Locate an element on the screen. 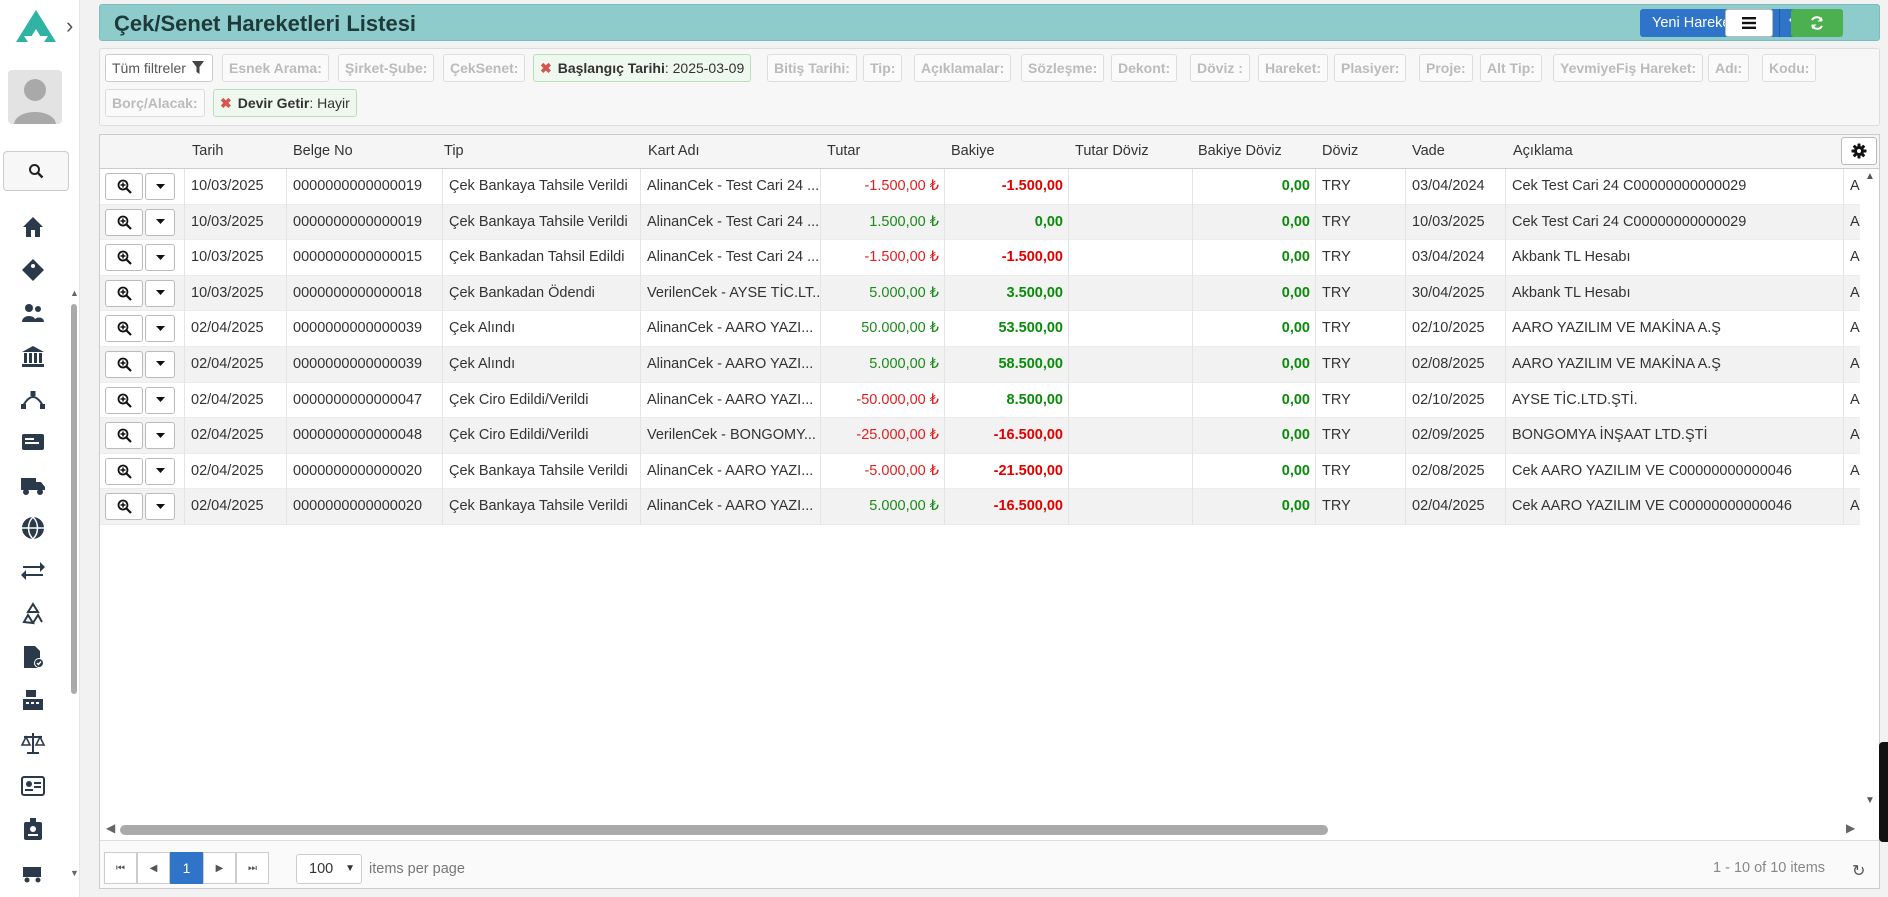 This screenshot has width=1888, height=897. sidebar-item-truck is located at coordinates (33, 484).